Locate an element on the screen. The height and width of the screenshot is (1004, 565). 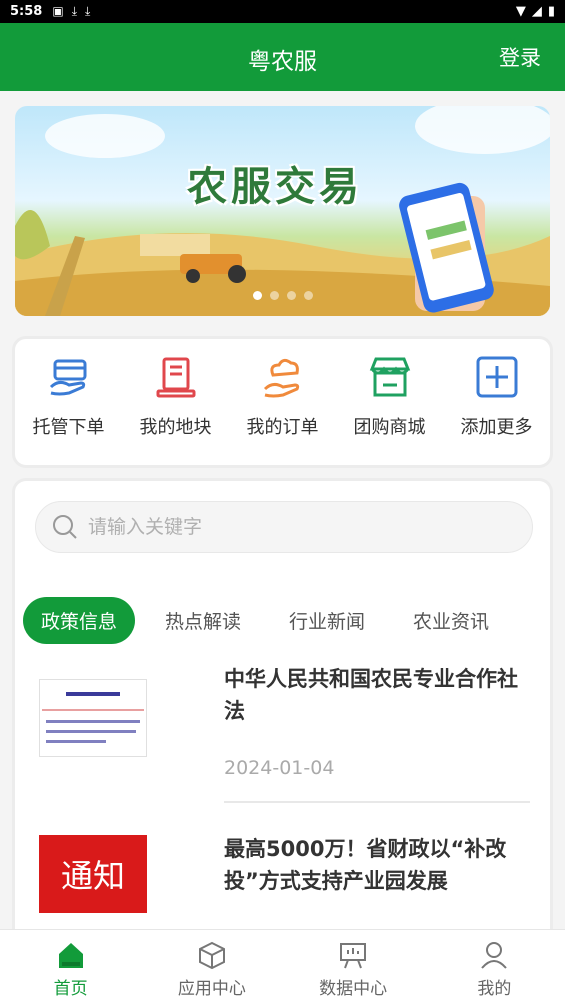
wifi-icon: ▼ is located at coordinates (520, 11).